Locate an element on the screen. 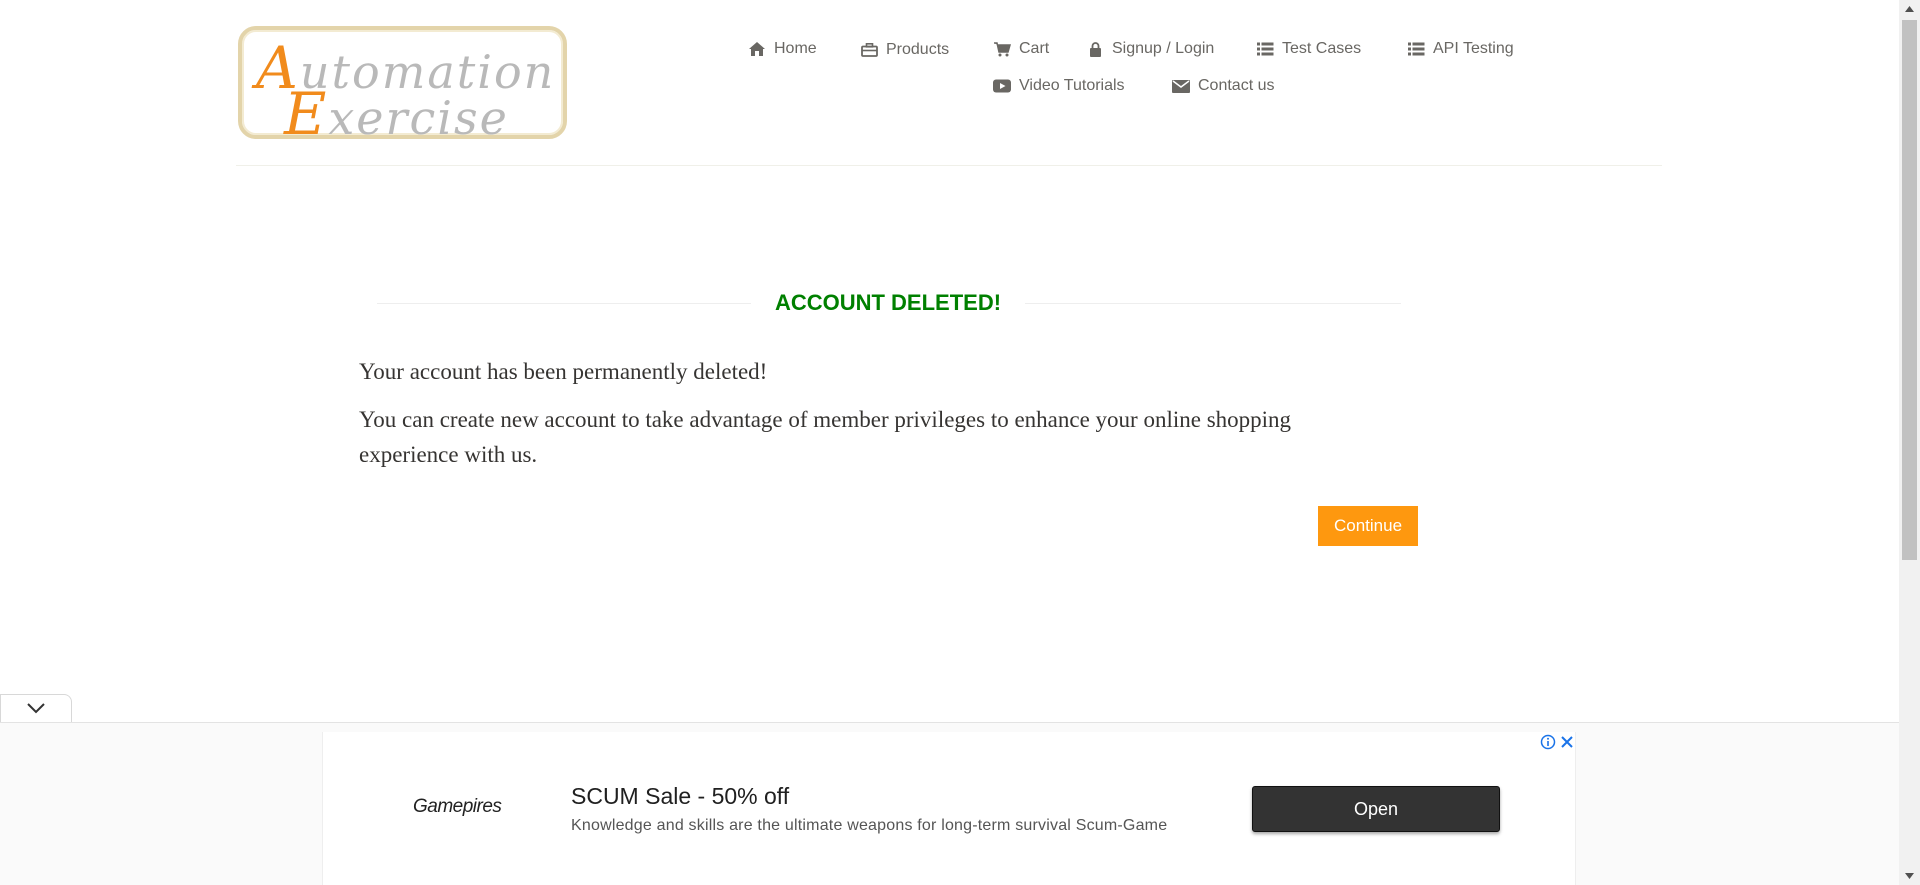 The image size is (1920, 885). nav-products-label: Products is located at coordinates (918, 49).